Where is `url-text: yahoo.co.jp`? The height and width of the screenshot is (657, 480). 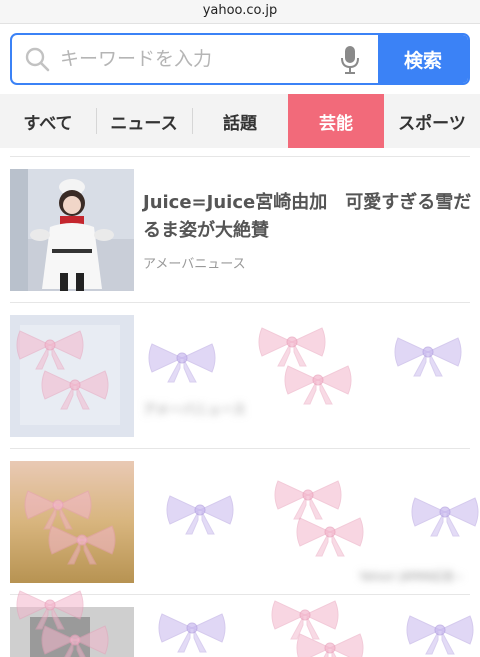 url-text: yahoo.co.jp is located at coordinates (240, 10).